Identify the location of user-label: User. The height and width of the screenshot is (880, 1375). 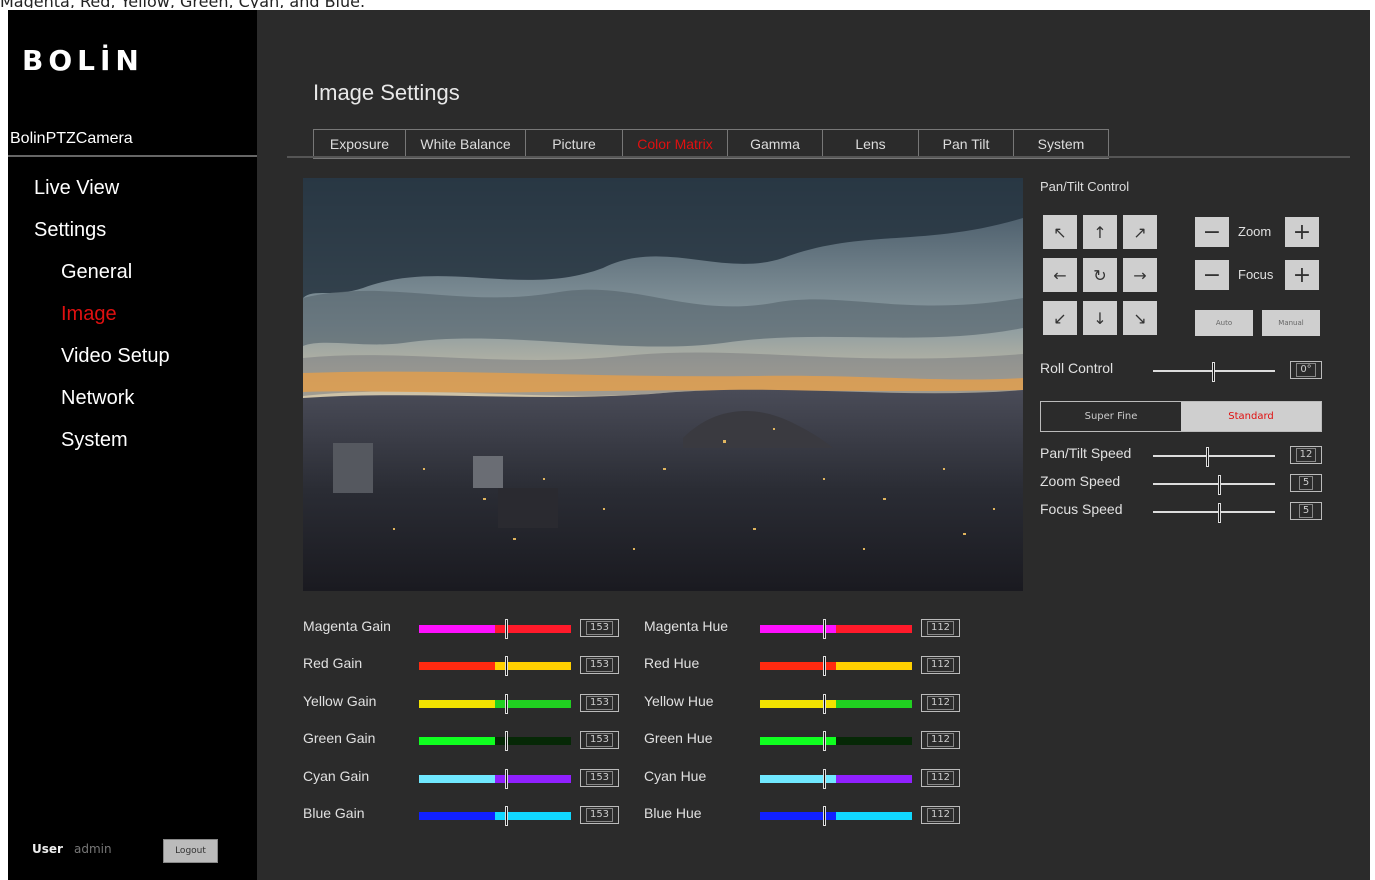
(47, 849).